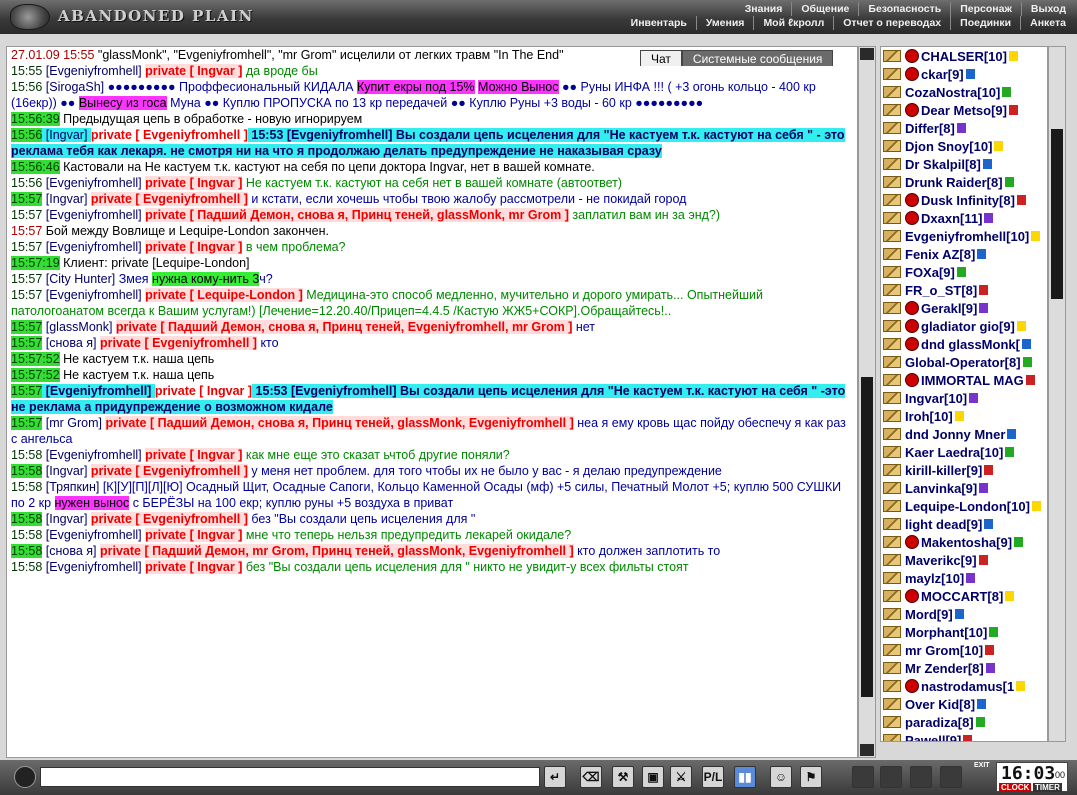 The width and height of the screenshot is (1077, 795). Describe the element at coordinates (73, 423) in the screenshot. I see `sender-nick: [mr Grom]` at that location.